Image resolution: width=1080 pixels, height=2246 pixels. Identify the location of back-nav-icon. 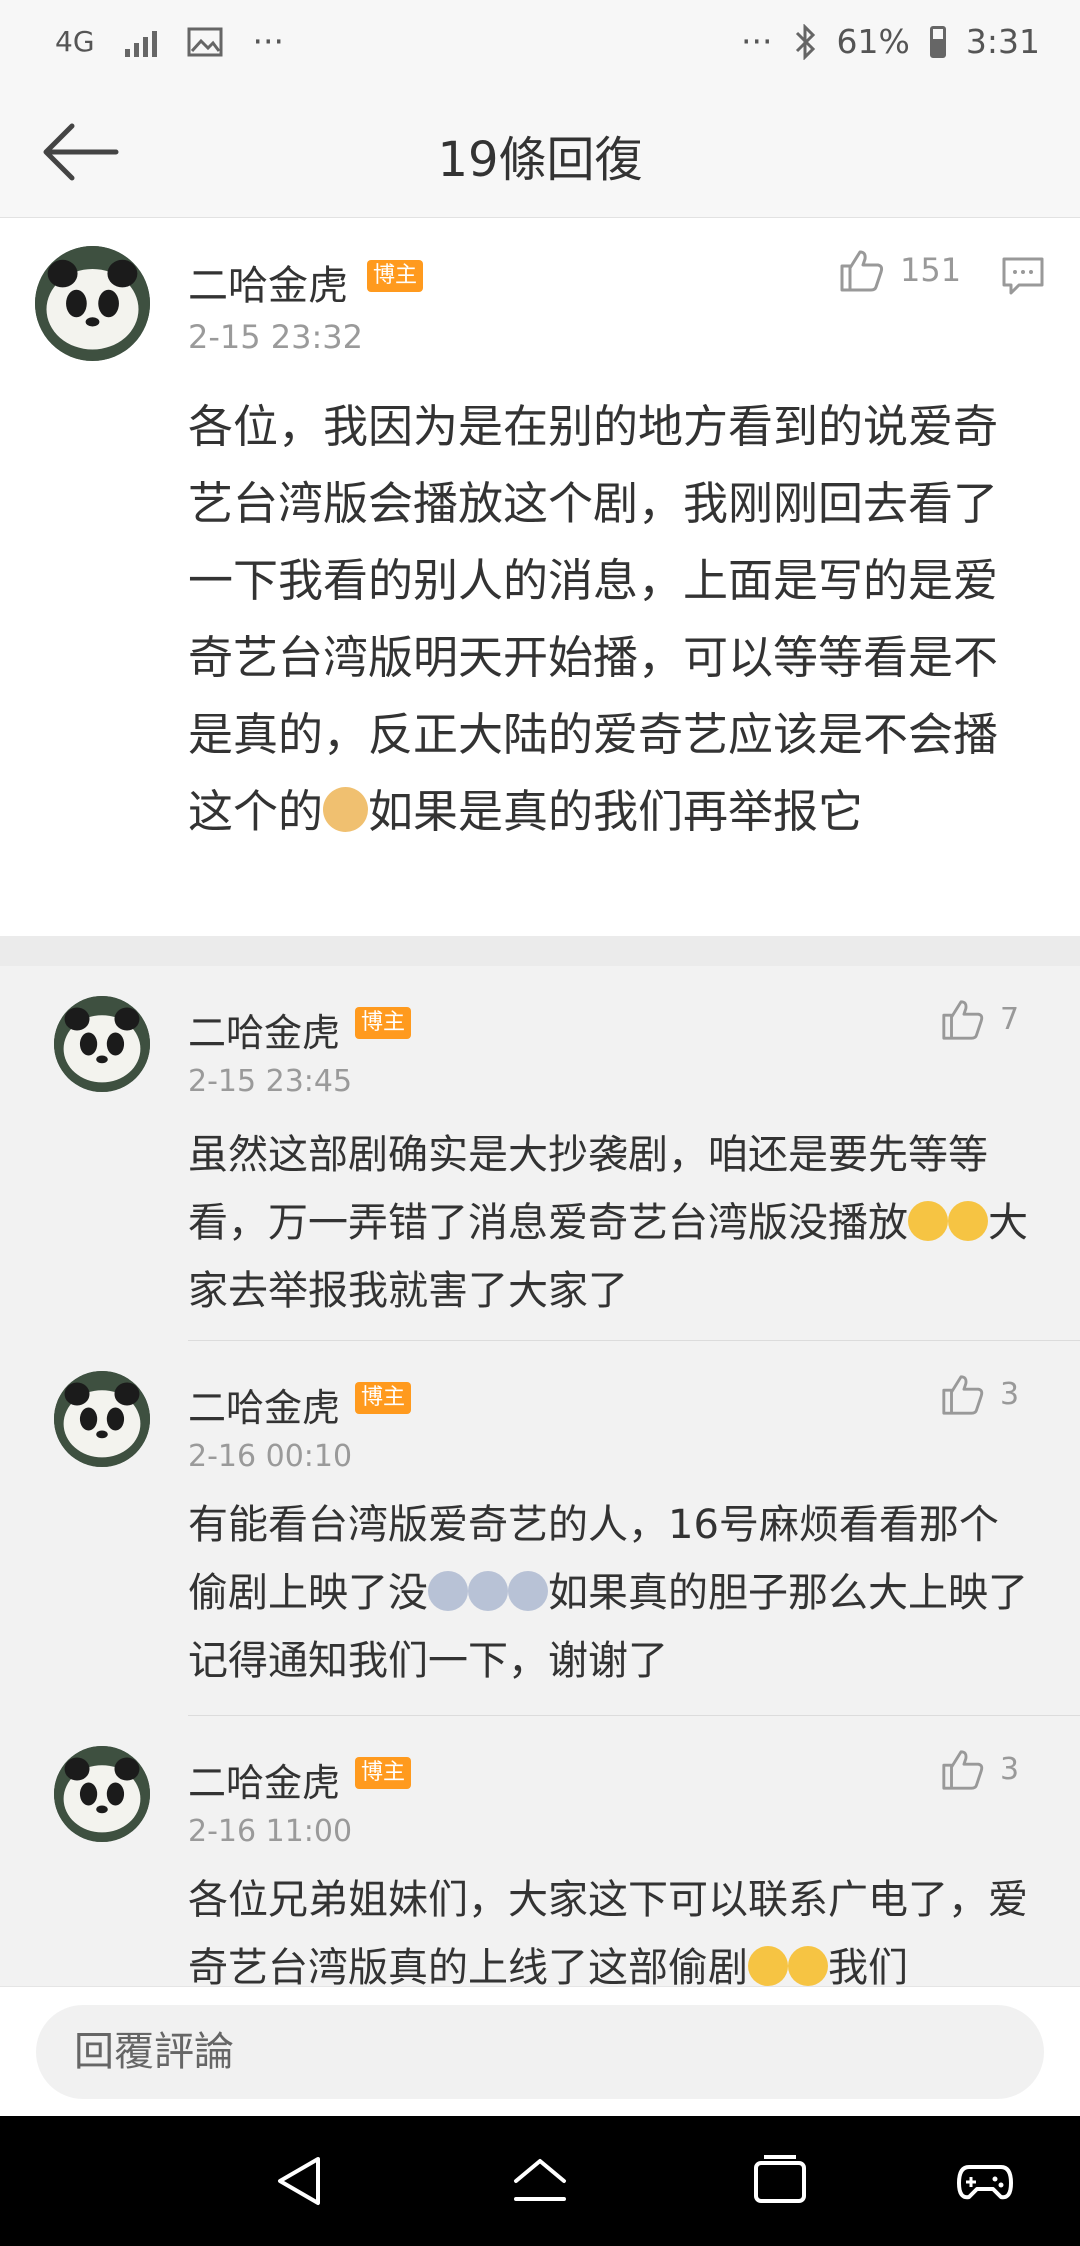
(300, 2181).